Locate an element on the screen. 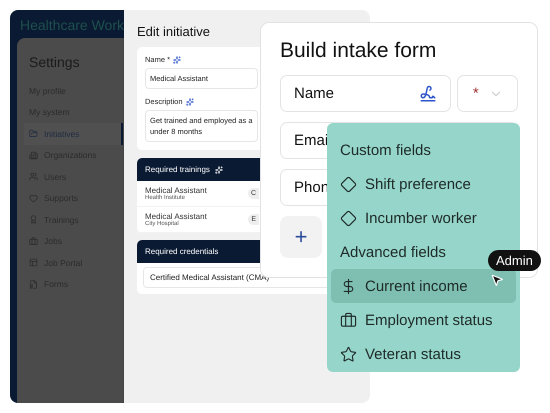 This screenshot has width=550, height=413. form-title: Build intake form is located at coordinates (359, 51).